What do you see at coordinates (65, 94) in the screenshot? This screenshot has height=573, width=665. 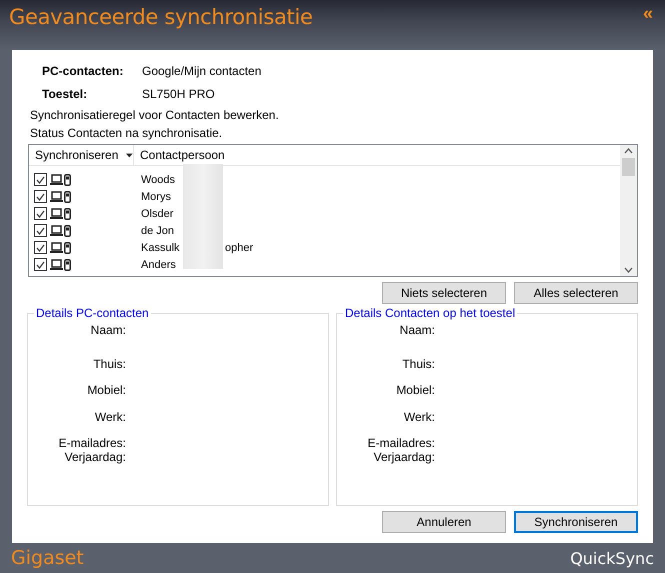 I see `info-label: Toestel:` at bounding box center [65, 94].